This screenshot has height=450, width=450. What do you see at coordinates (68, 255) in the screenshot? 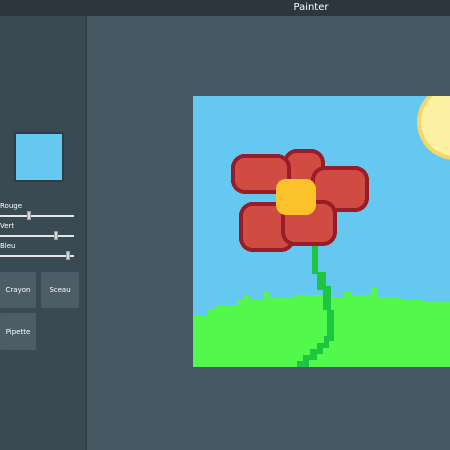
I see `slider-bleu-handle` at bounding box center [68, 255].